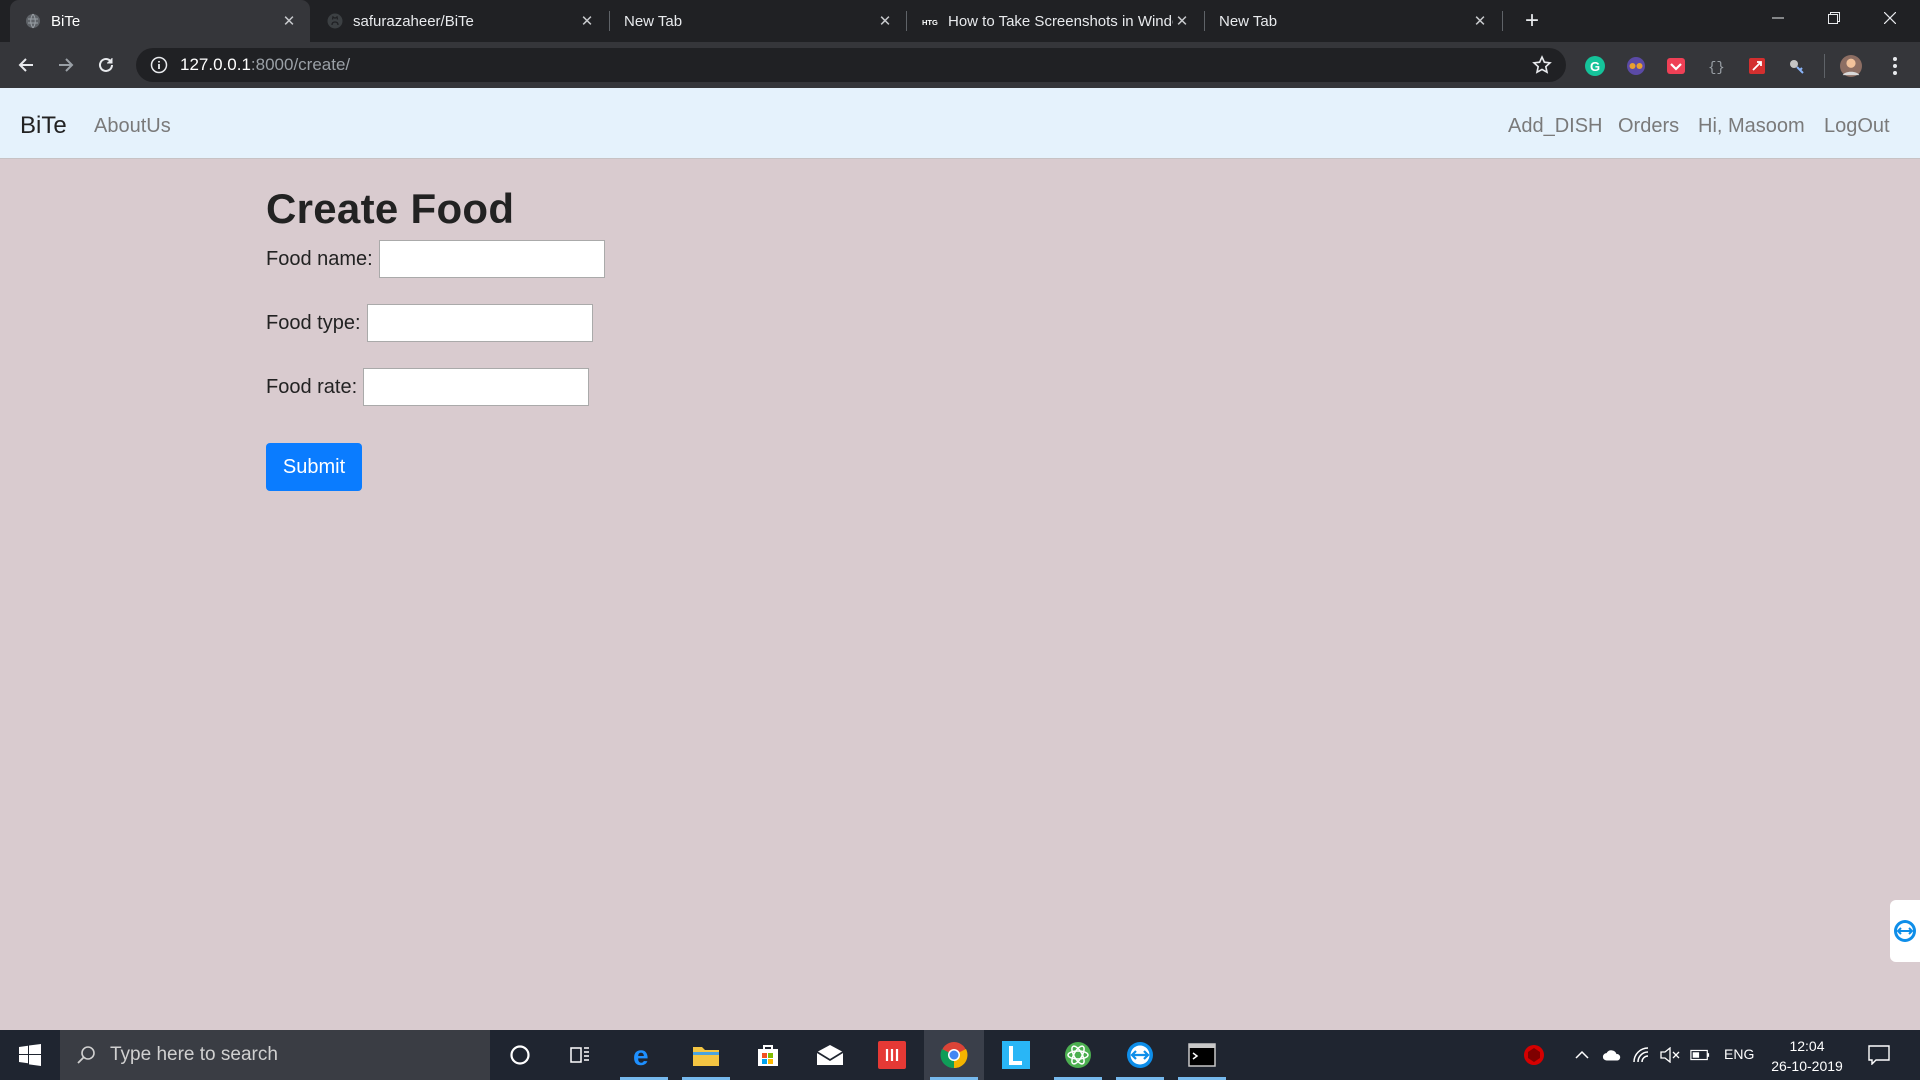 The image size is (1920, 1080). What do you see at coordinates (86, 1055) in the screenshot?
I see `search-icon` at bounding box center [86, 1055].